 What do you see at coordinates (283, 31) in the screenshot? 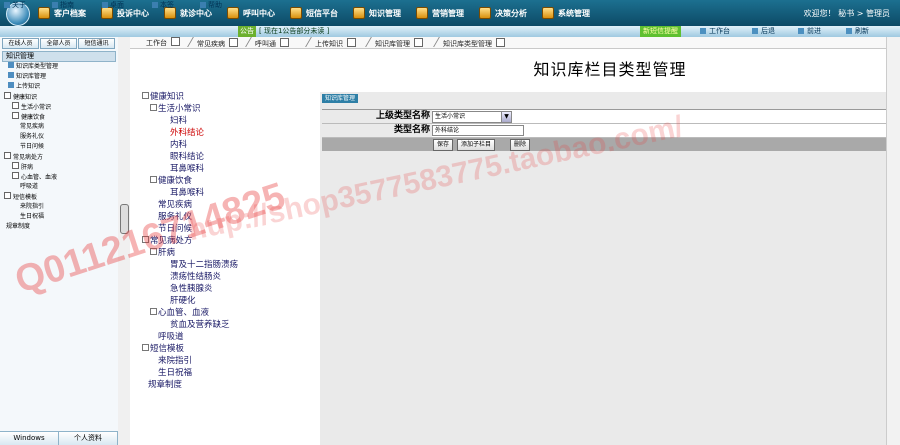
I see `notice-bar: 公告[ 现在1公告部分未读 ]` at bounding box center [283, 31].